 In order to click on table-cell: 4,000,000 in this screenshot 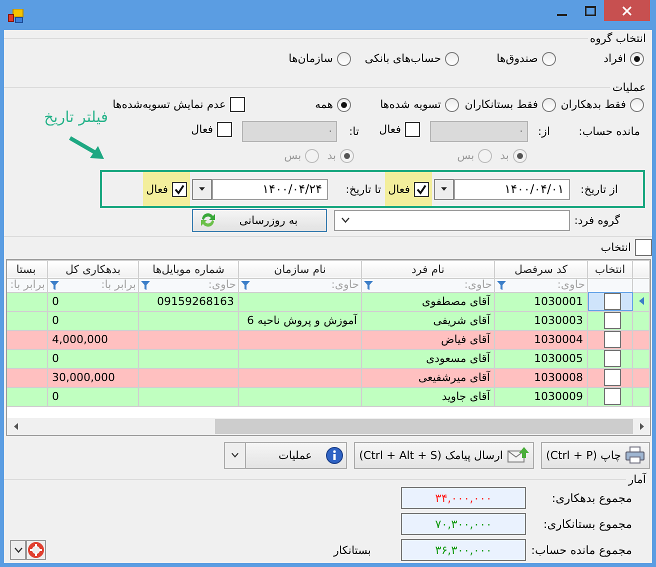, I will do `click(93, 340)`.